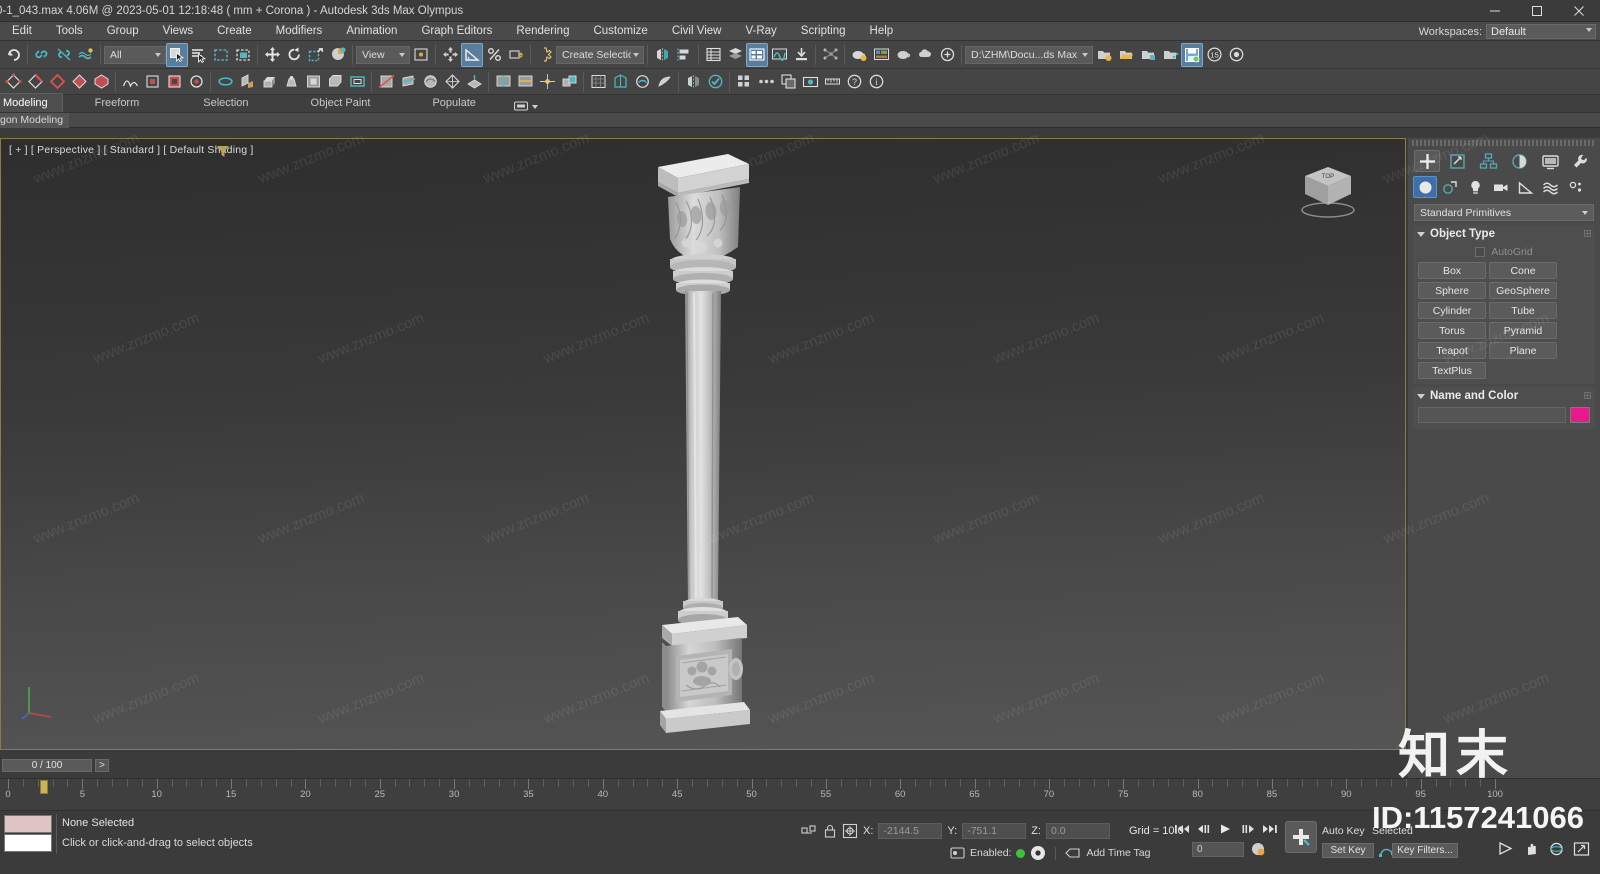 The height and width of the screenshot is (874, 1600). Describe the element at coordinates (69, 31) in the screenshot. I see `menu-item-tools: Tools` at that location.